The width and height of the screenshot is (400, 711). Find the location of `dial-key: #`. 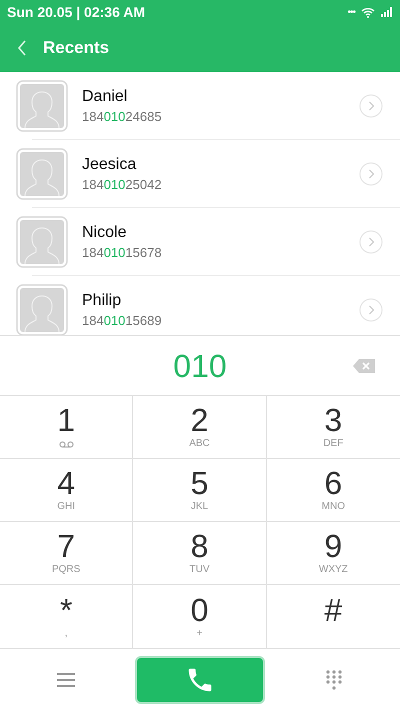

dial-key: # is located at coordinates (333, 616).